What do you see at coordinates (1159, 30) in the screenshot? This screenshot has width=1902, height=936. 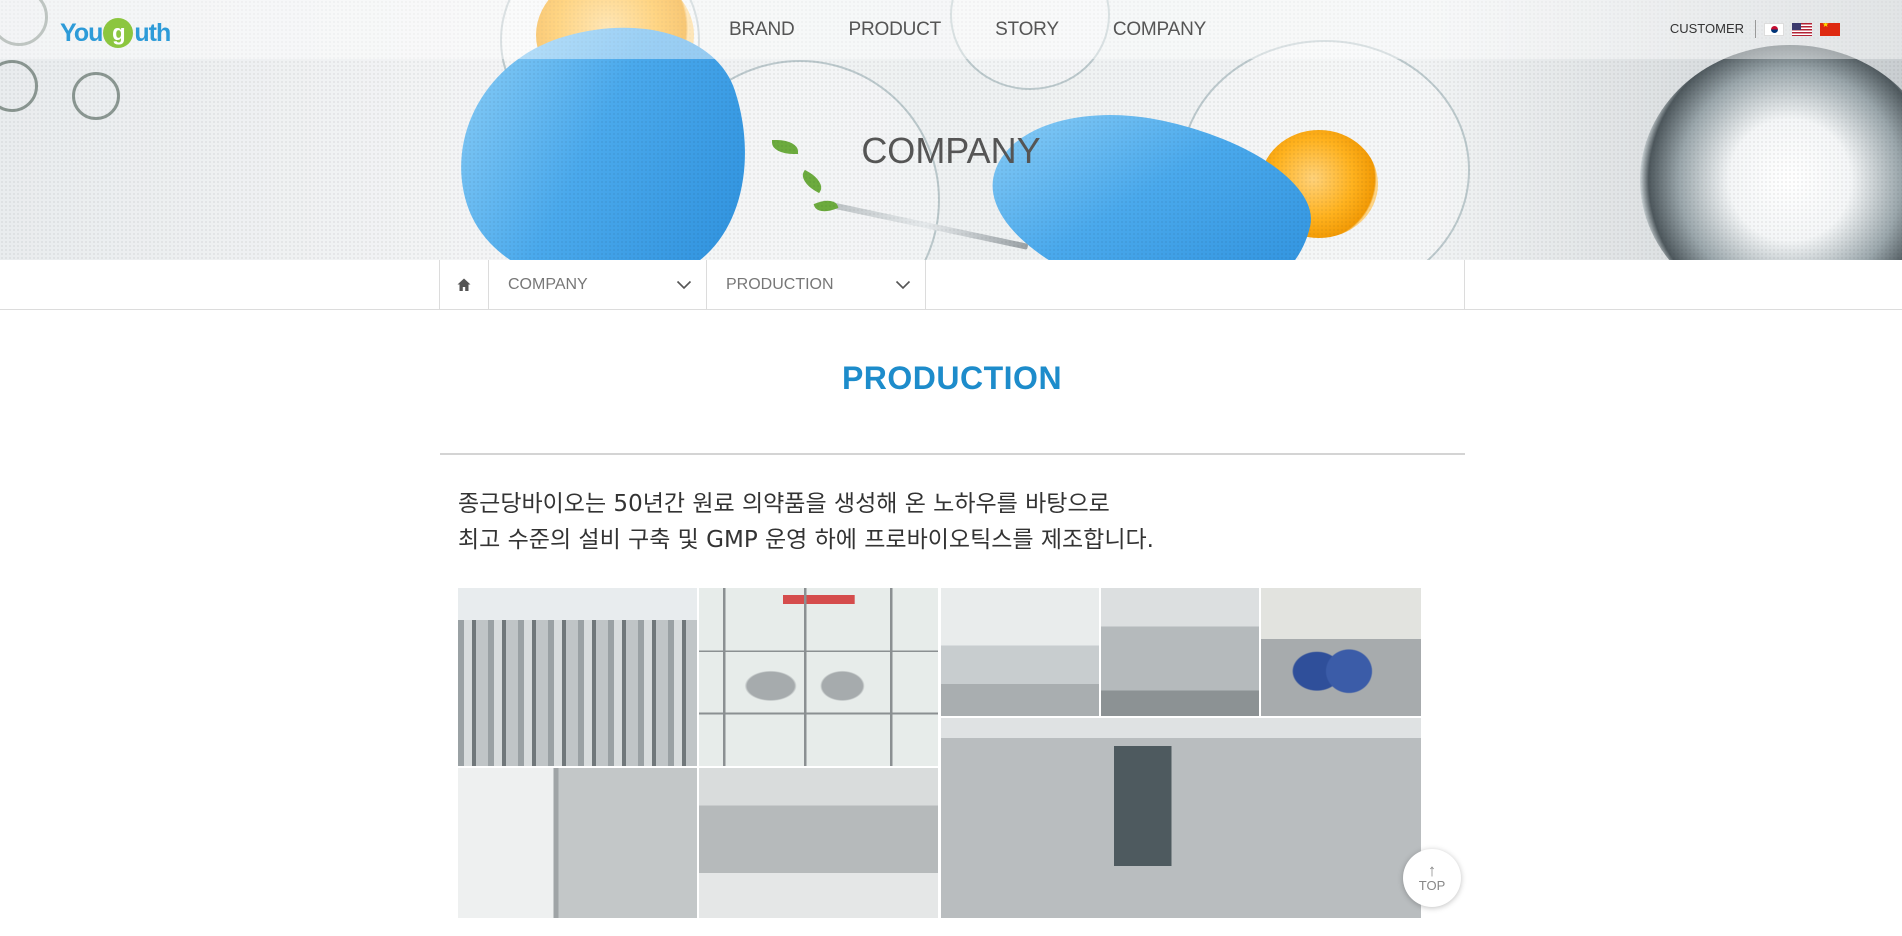 I see `nav-company: COMPANY` at bounding box center [1159, 30].